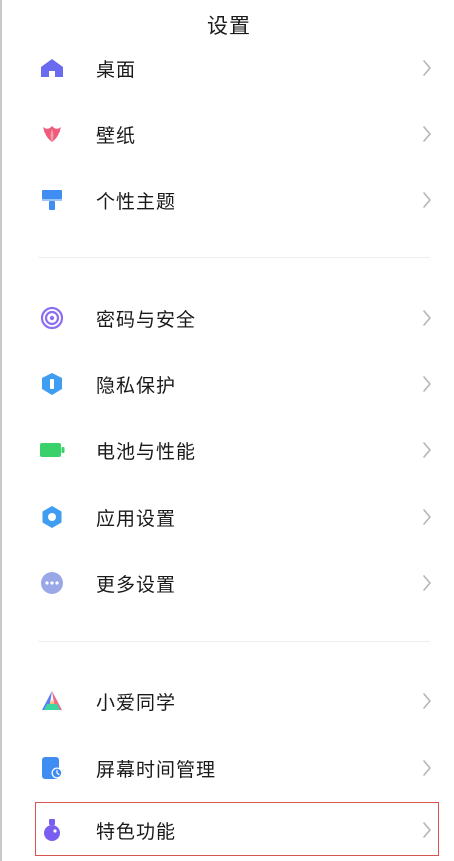 This screenshot has height=861, width=454. I want to click on settings-item-wallpaper: 壁纸, so click(229, 134).